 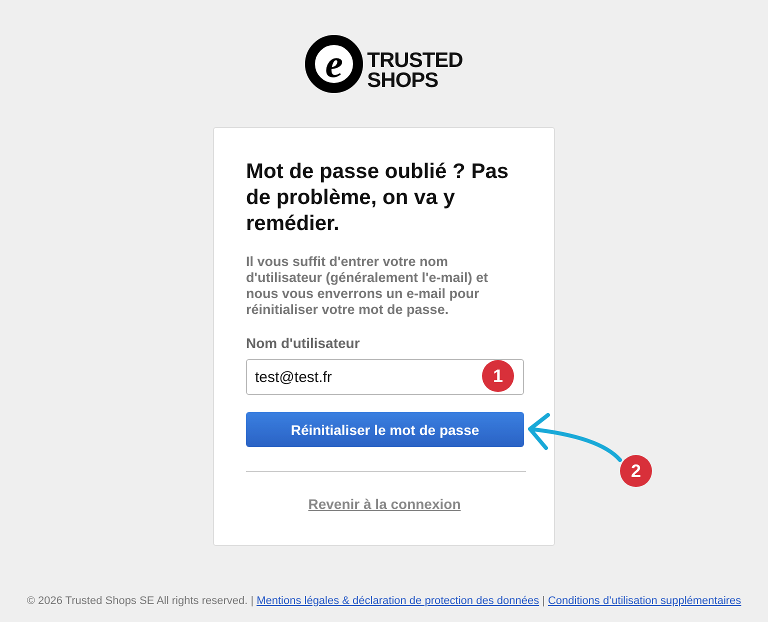 I want to click on back-link: Revenir à la connexion, so click(x=384, y=504).